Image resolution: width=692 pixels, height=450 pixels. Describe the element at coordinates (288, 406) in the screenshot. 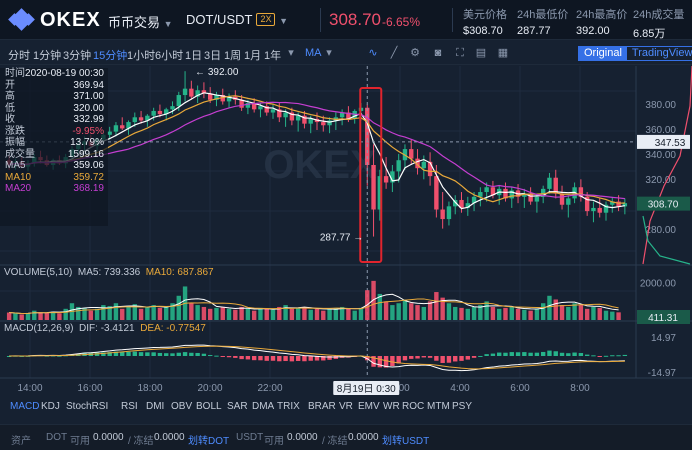

I see `indicator-tab-trix: TRIX` at that location.